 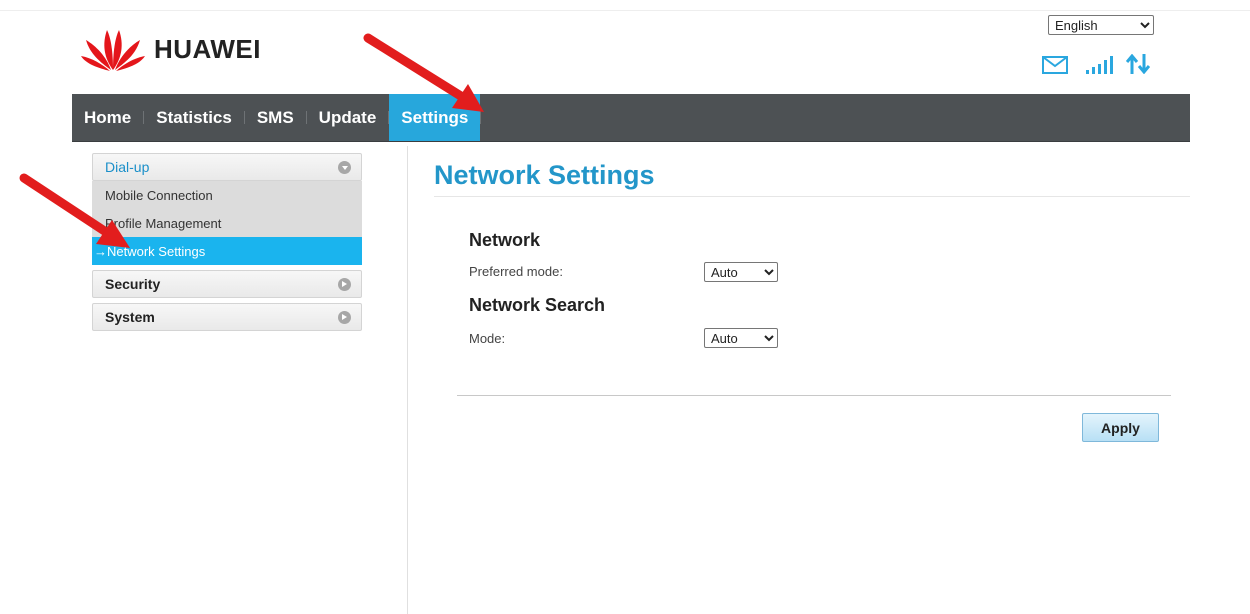 What do you see at coordinates (100, 251) in the screenshot?
I see `arrow-right-icon: →` at bounding box center [100, 251].